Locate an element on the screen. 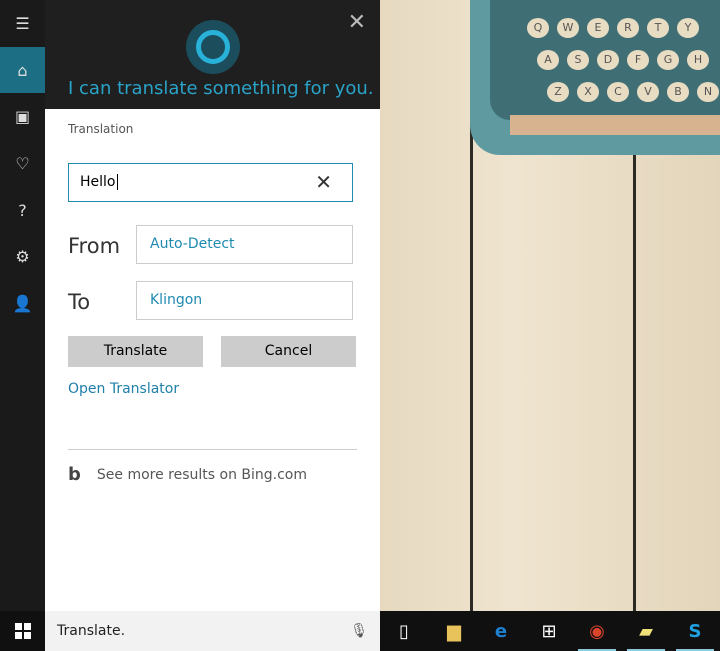 The height and width of the screenshot is (651, 720). to-label: To is located at coordinates (79, 302).